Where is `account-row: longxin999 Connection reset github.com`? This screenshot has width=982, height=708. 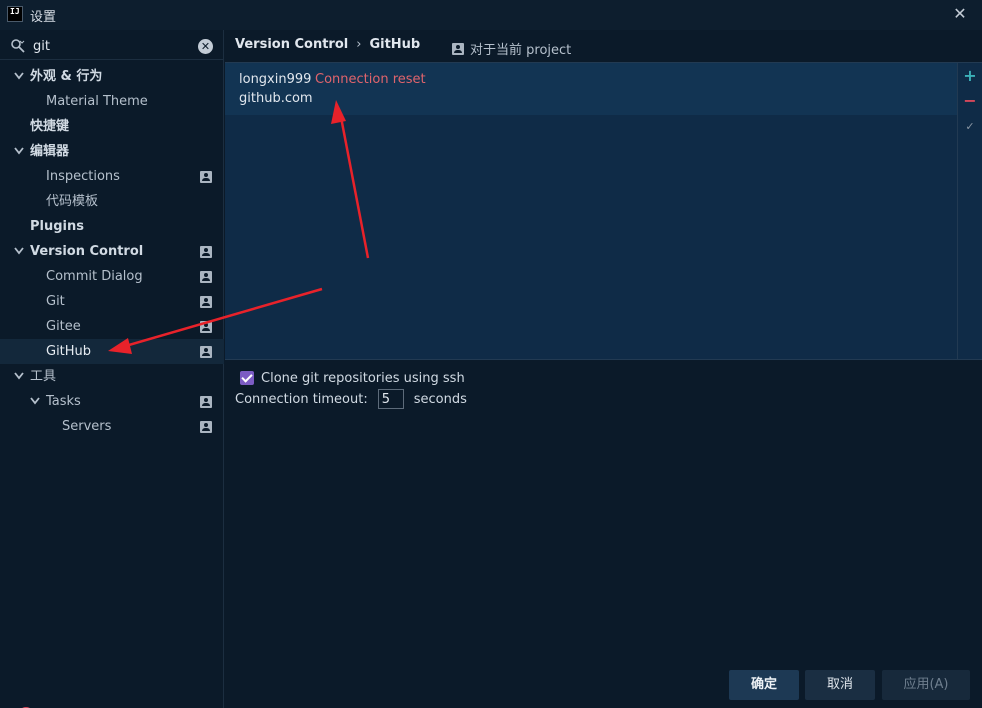
account-row: longxin999 Connection reset github.com is located at coordinates (591, 89).